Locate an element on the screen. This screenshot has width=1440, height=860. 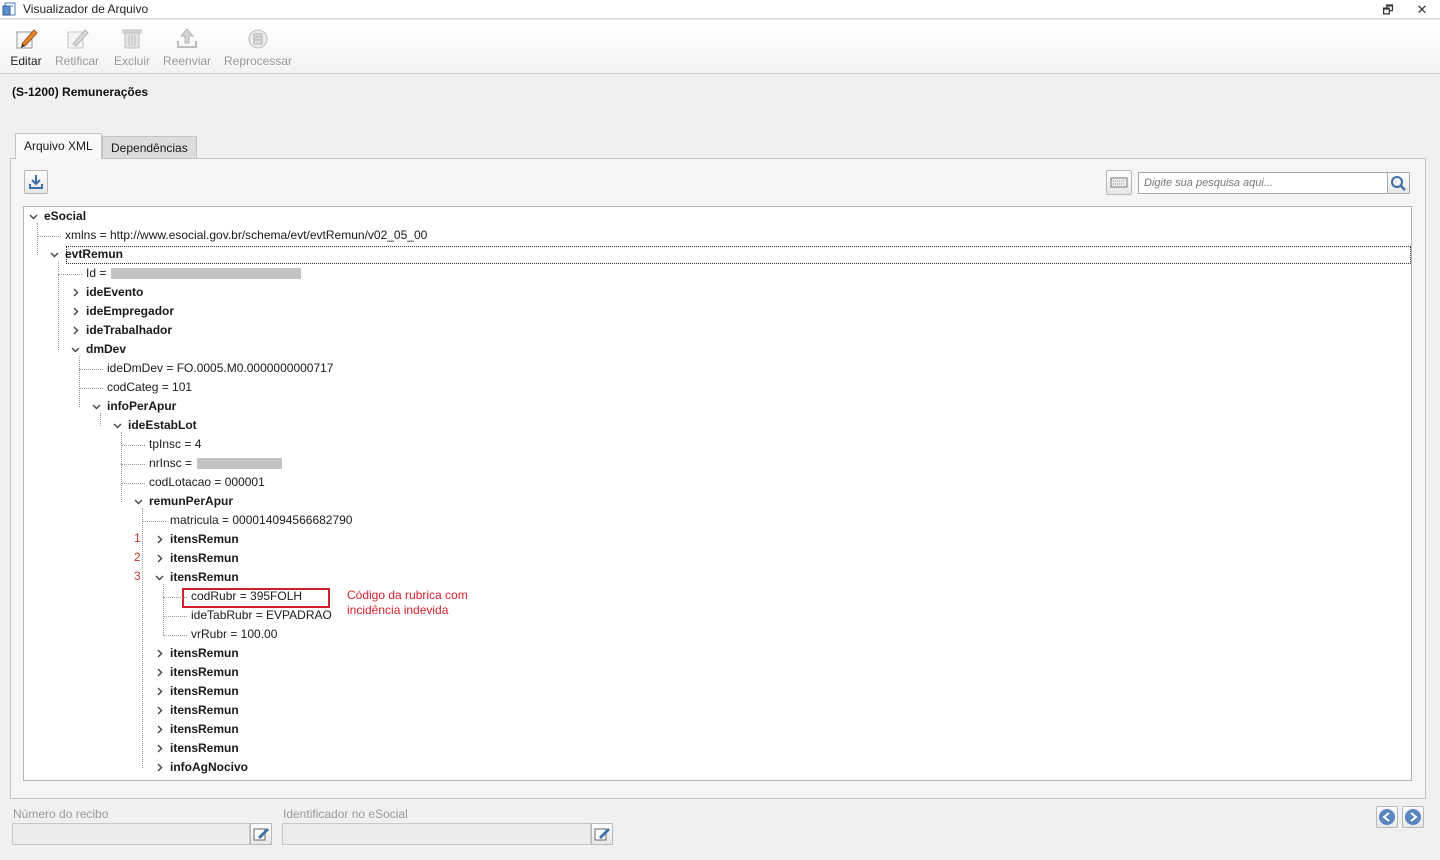
tab-xml-file: Arquivo XML is located at coordinates (58, 146).